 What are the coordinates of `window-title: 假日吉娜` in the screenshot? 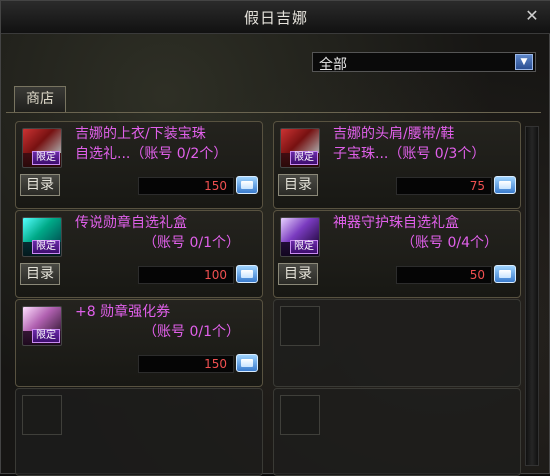 It's located at (275, 18).